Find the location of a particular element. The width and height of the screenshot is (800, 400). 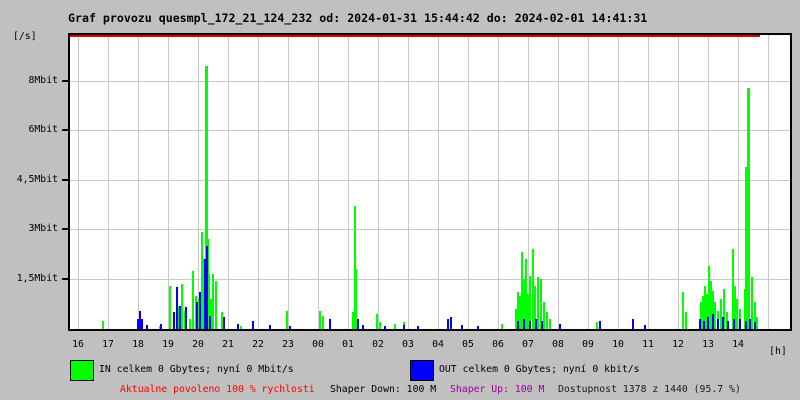

x-axis-tick-label: 18 is located at coordinates (138, 344).